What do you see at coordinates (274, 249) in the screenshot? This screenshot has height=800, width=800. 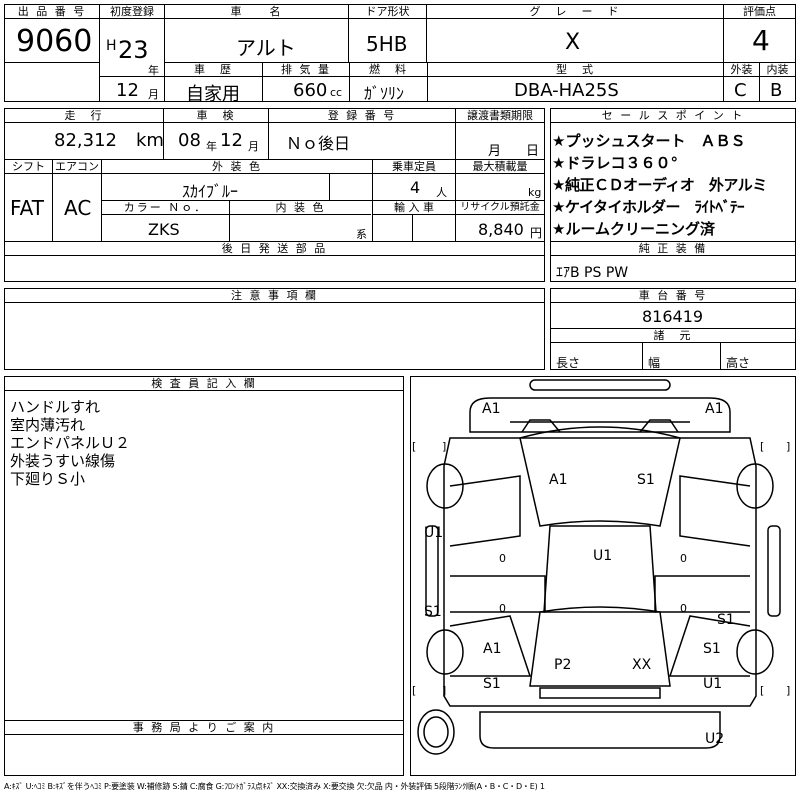 I see `later-parts-label: 後 日 発 送 部 品` at bounding box center [274, 249].